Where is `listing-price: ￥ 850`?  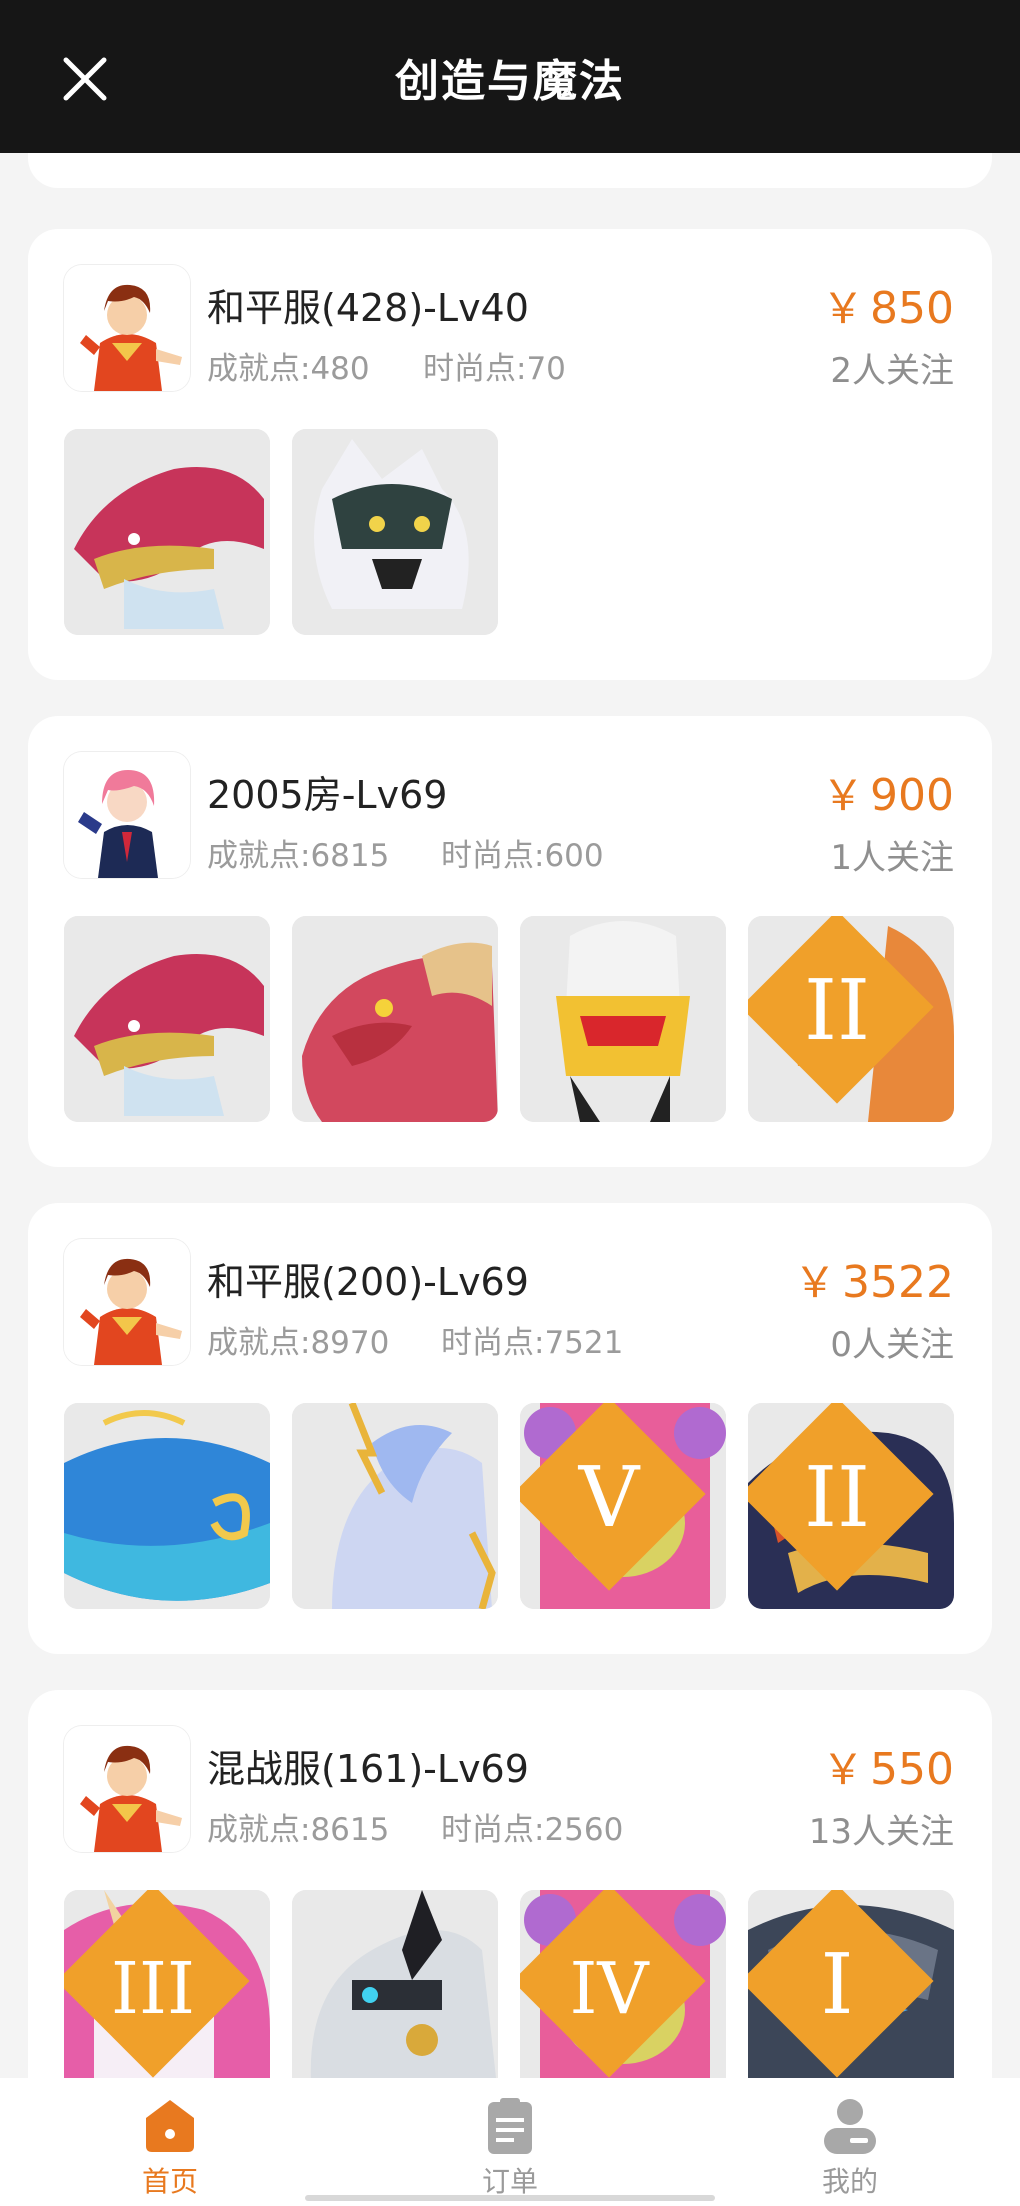
listing-price: ￥ 850 is located at coordinates (888, 305).